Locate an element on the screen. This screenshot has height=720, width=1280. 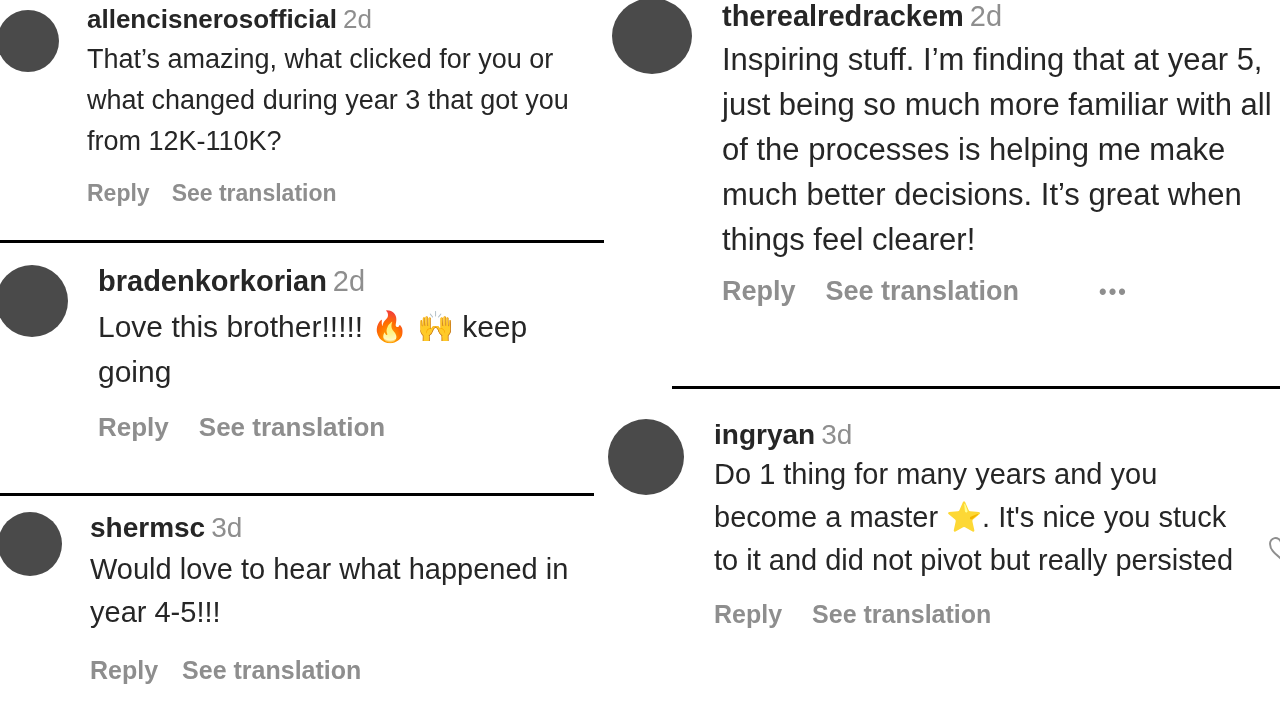
comment-text: That’s amazing, what clicked for you or what changed during year 3 that got you from 12K-110K? is located at coordinates (328, 100).